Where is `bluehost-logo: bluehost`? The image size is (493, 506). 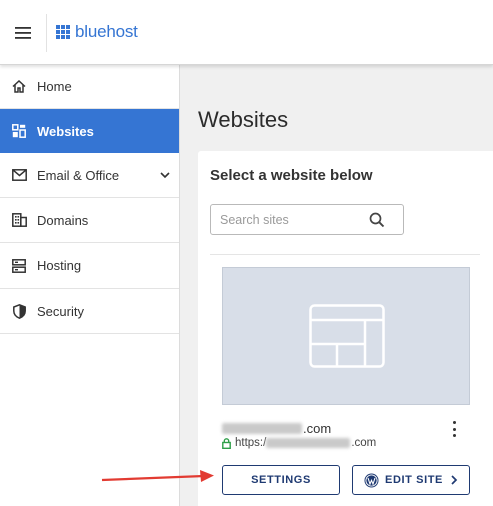 bluehost-logo: bluehost is located at coordinates (97, 32).